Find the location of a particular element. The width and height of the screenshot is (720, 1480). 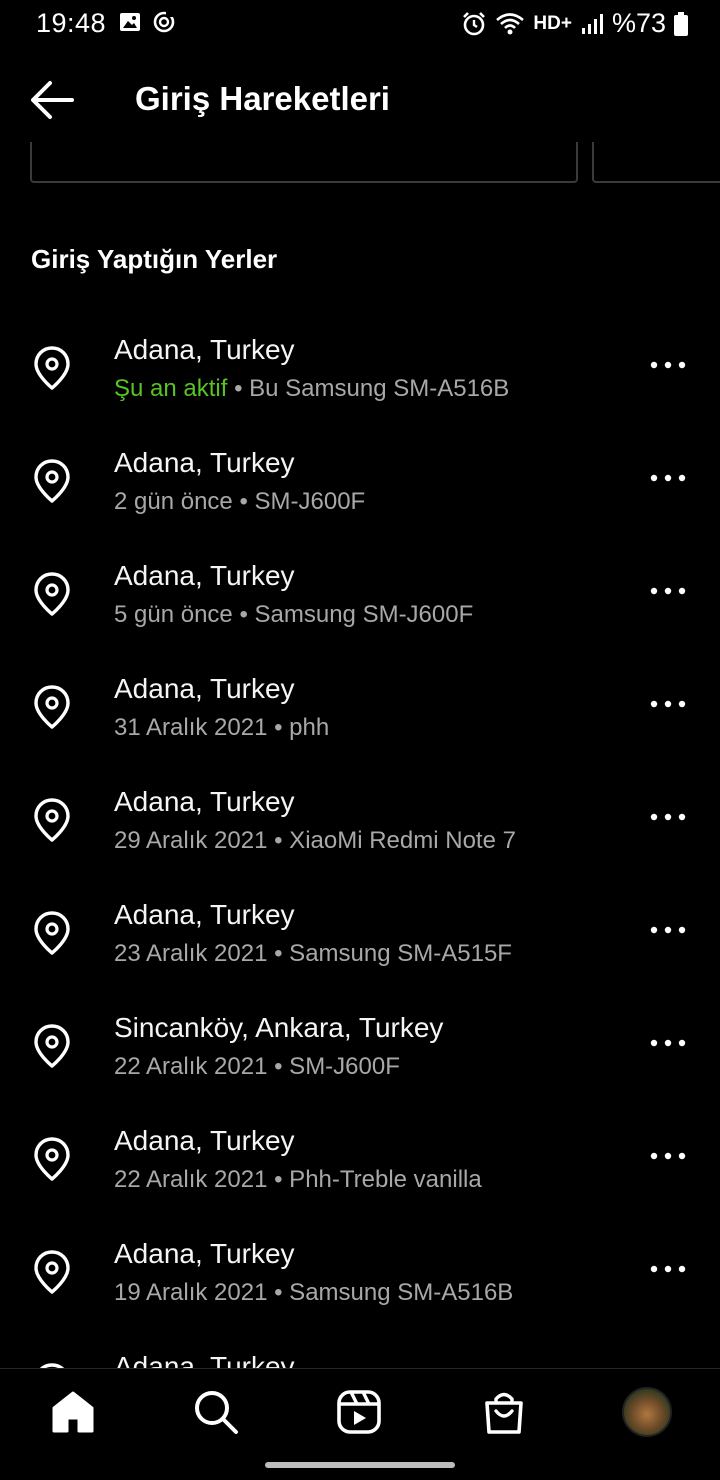

sync-icon is located at coordinates (164, 22).